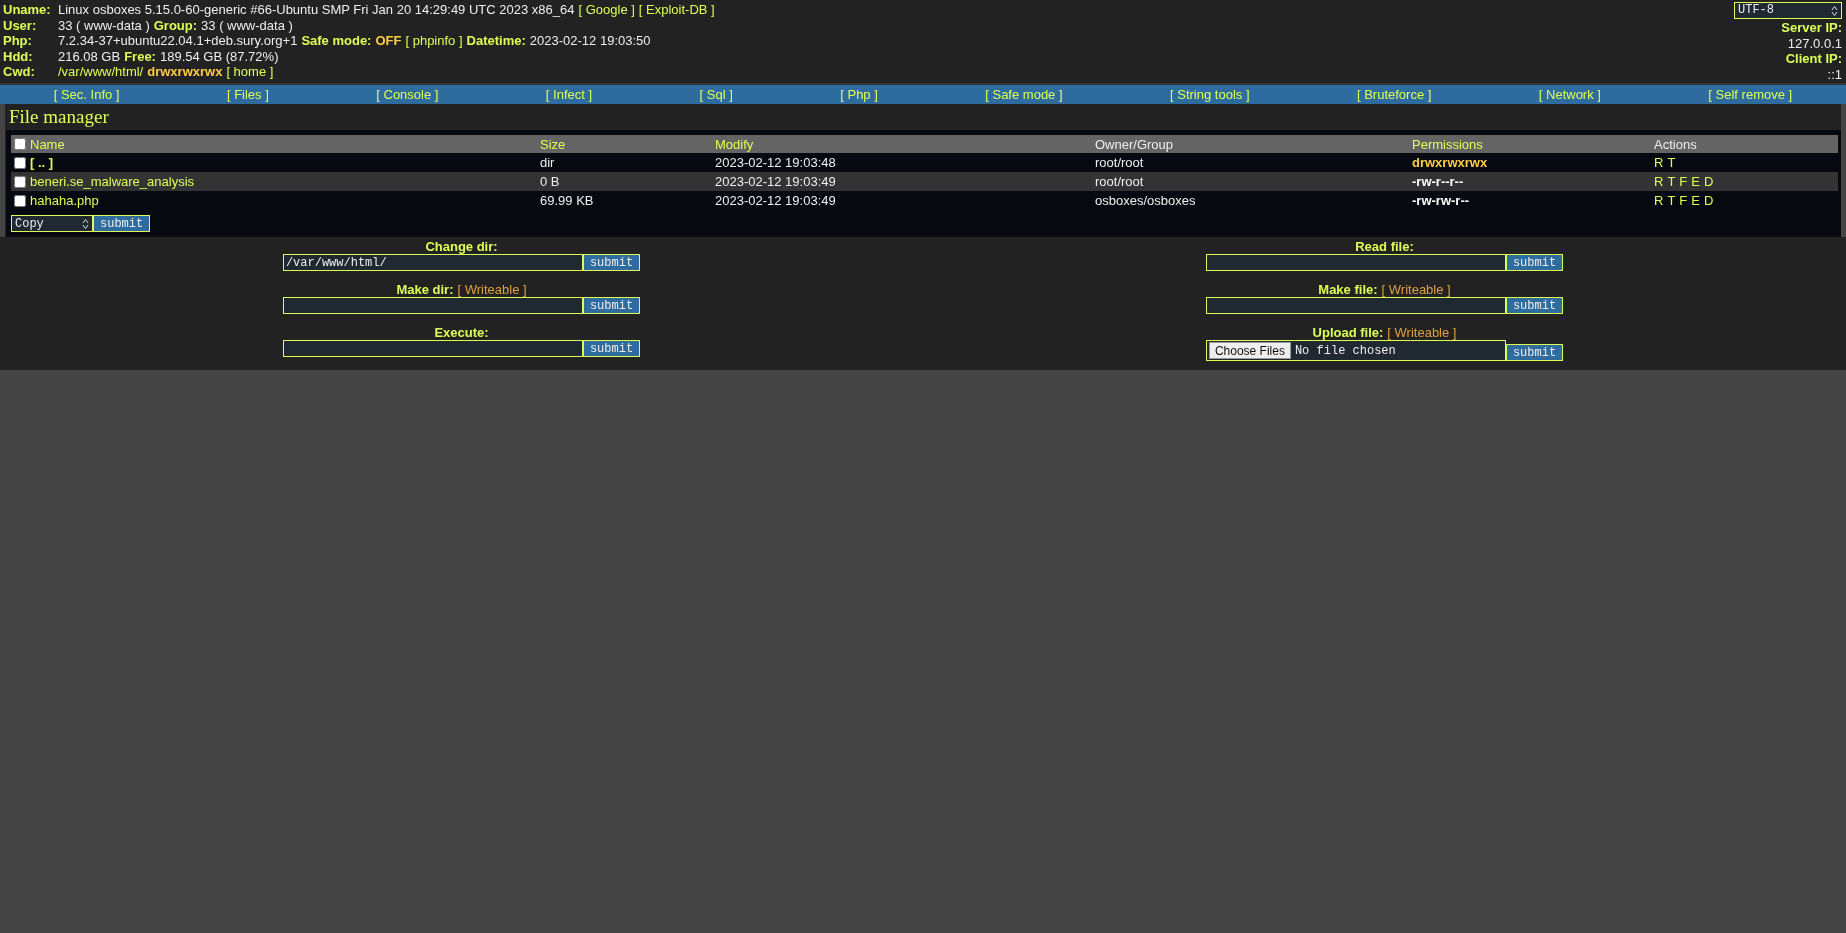 The image size is (1846, 933). Describe the element at coordinates (775, 162) in the screenshot. I see `date-text: 2023-02-12 19:03:48` at that location.